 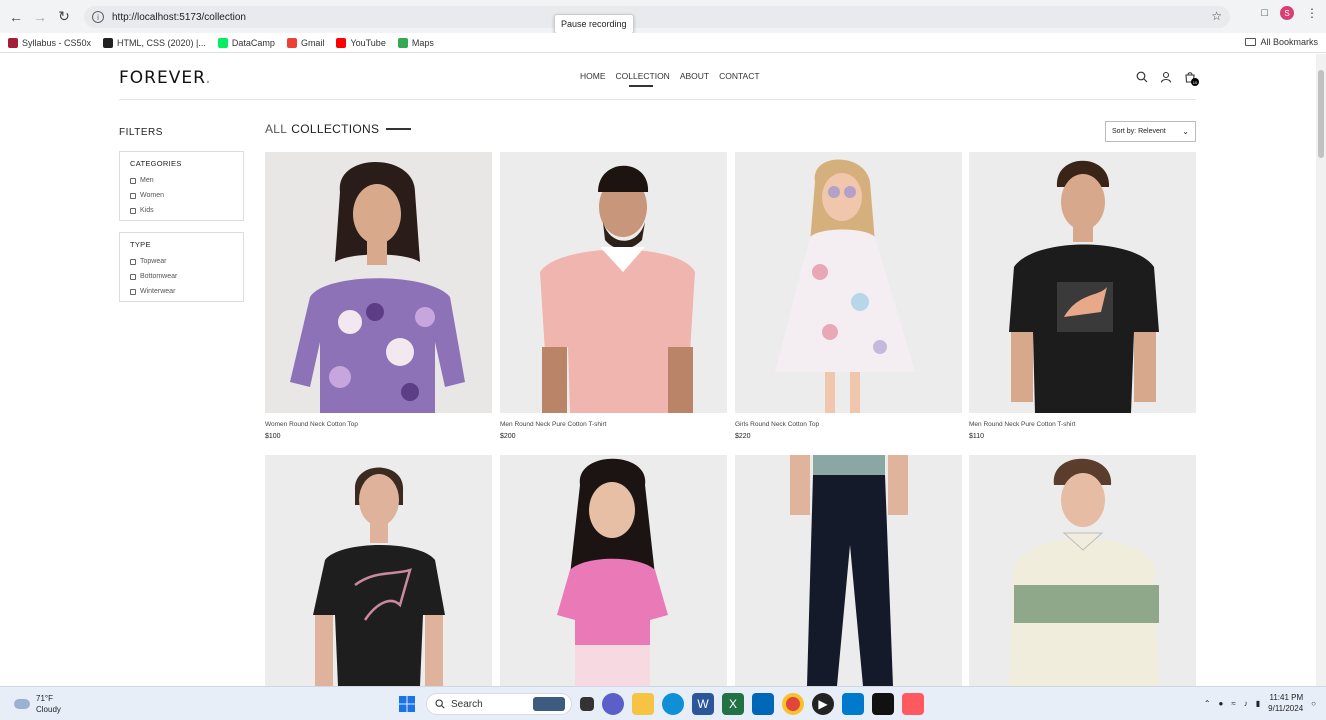 What do you see at coordinates (1150, 131) in the screenshot?
I see `sort-select: Sort by: Relevent ⌄` at bounding box center [1150, 131].